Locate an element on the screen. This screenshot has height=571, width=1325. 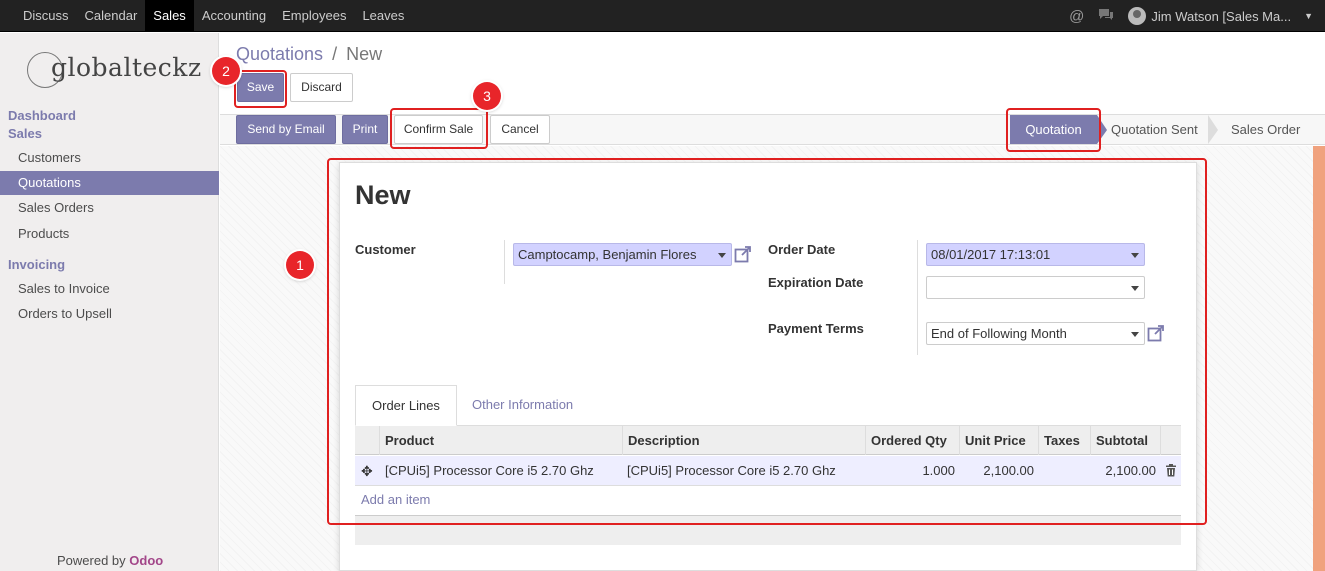
col-description: Description is located at coordinates (743, 440).